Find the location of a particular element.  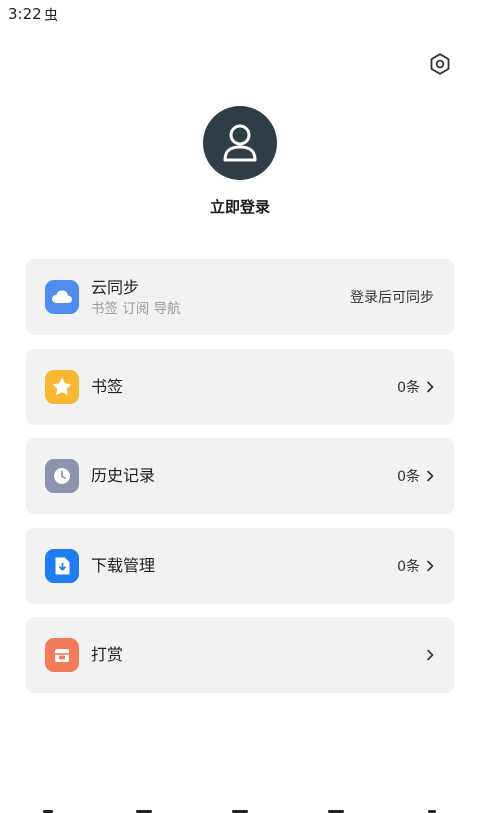

reward-text: 打赏 is located at coordinates (255, 655).